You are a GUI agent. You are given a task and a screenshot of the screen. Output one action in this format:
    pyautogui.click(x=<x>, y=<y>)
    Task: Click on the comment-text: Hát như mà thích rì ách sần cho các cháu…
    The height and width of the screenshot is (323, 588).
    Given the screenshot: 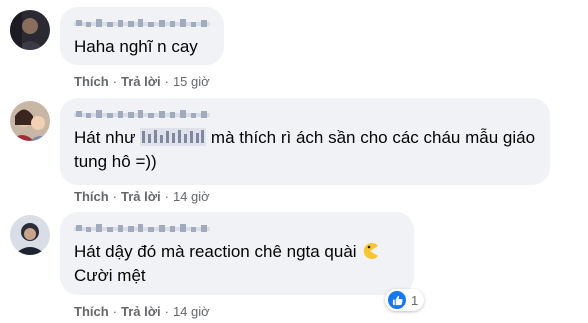 What is the action you would take?
    pyautogui.click(x=305, y=150)
    